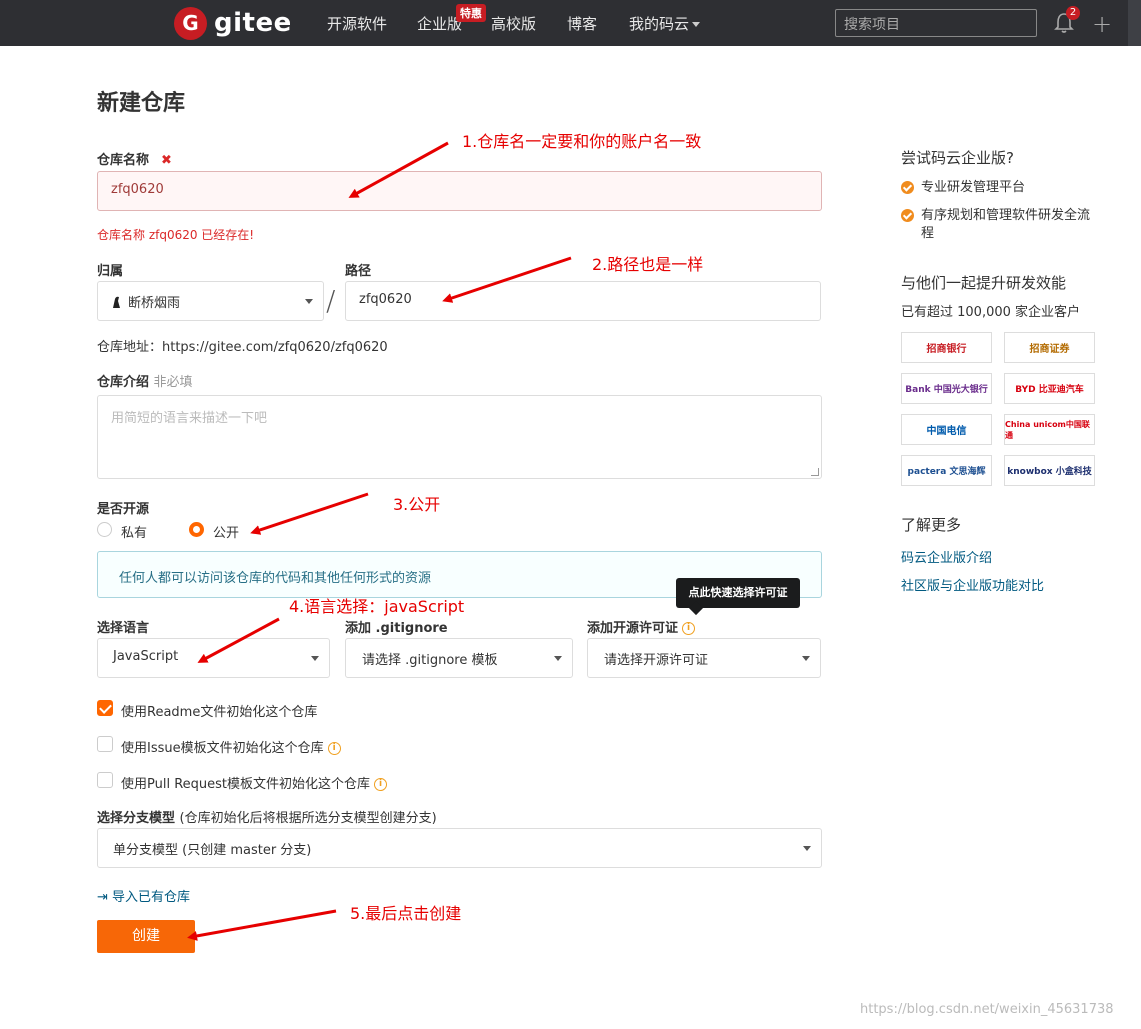 This screenshot has height=1029, width=1141. What do you see at coordinates (1049, 470) in the screenshot?
I see `logo-knowbox: knowbox 小盒科技` at bounding box center [1049, 470].